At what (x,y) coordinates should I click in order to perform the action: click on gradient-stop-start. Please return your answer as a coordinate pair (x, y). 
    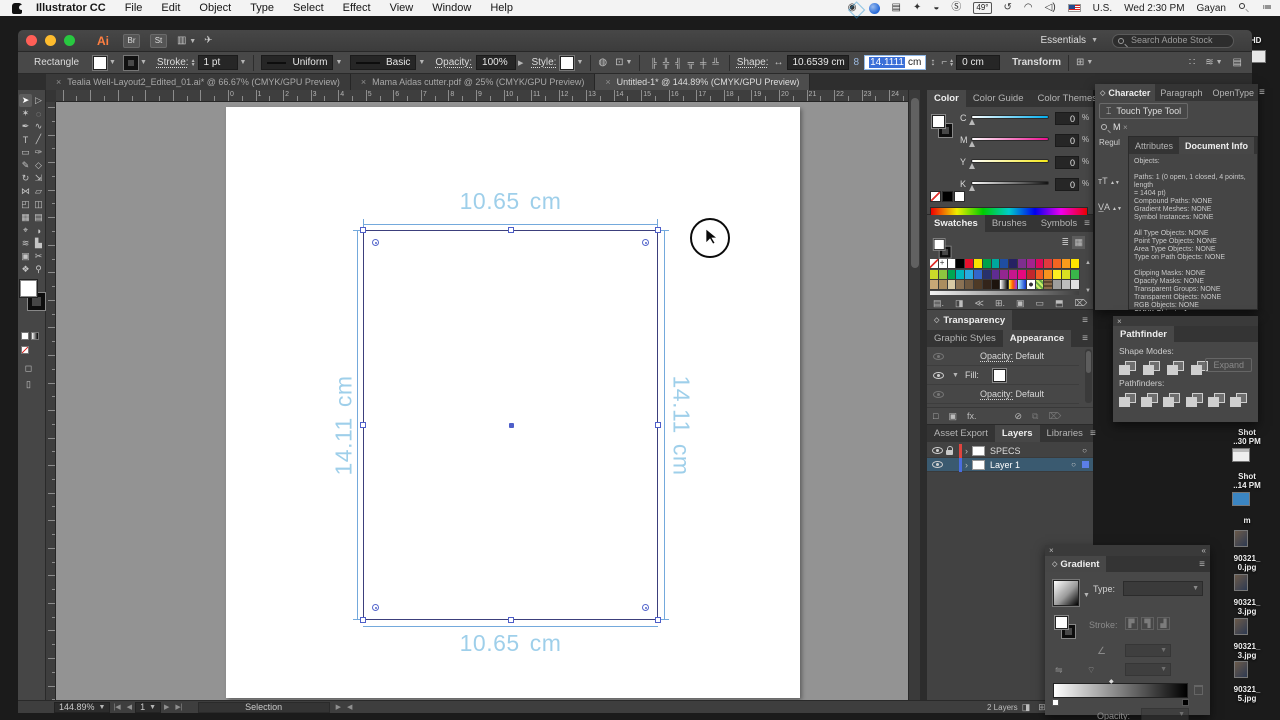
    Looking at the image, I should click on (1055, 702).